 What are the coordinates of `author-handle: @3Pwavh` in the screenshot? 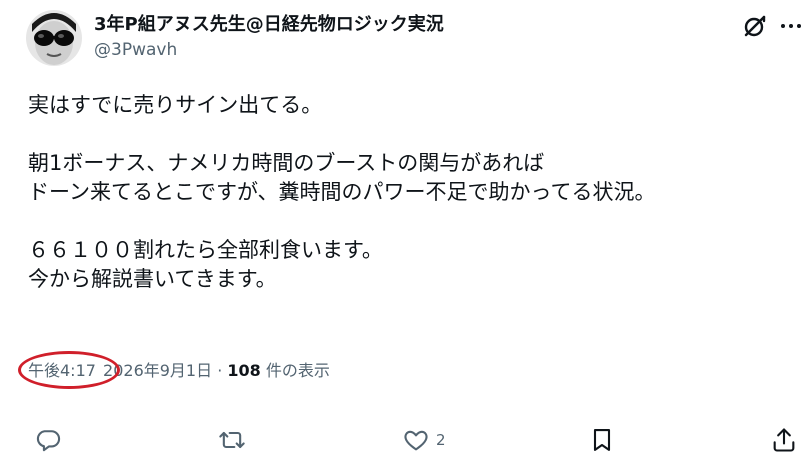 It's located at (404, 50).